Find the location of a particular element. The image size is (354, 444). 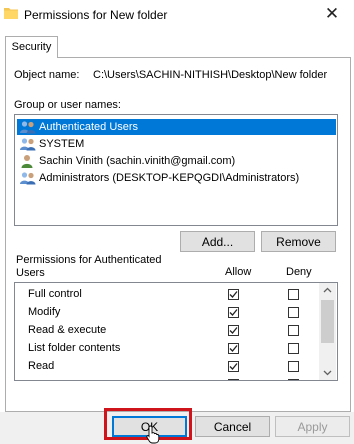

pointer-cursor-icon is located at coordinates (153, 434).